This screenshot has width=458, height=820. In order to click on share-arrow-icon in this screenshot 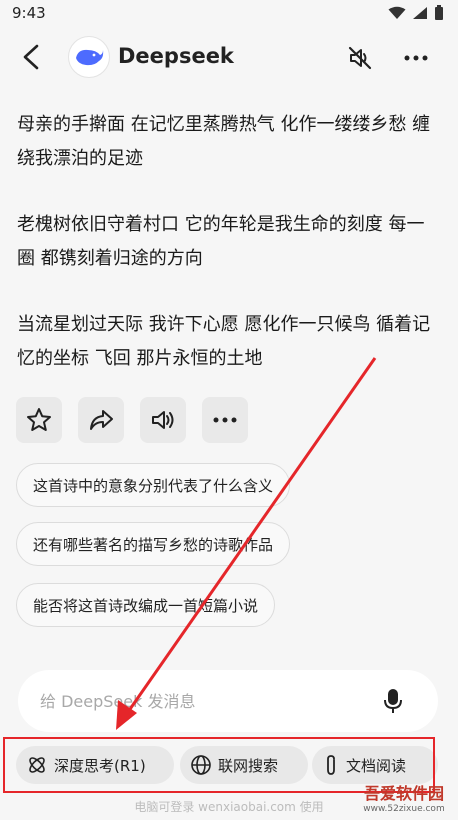, I will do `click(101, 420)`.